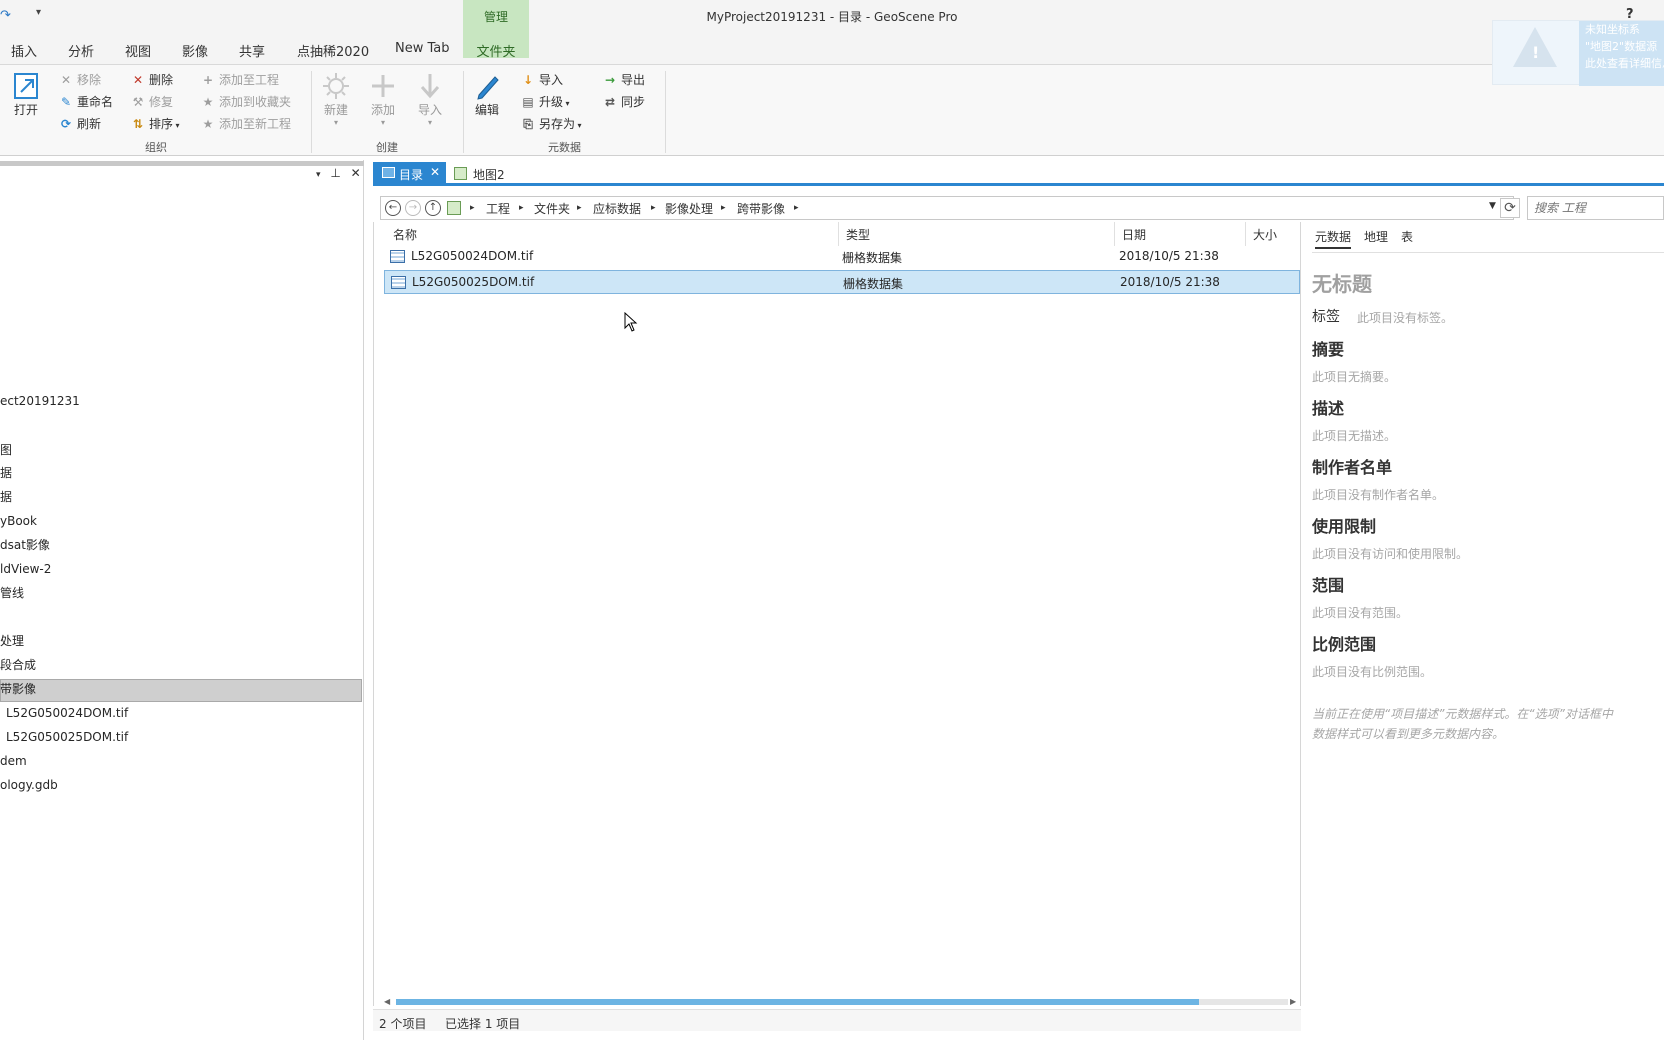 The image size is (1664, 1040). What do you see at coordinates (496, 50) in the screenshot?
I see `tab-folder: 文件夹` at bounding box center [496, 50].